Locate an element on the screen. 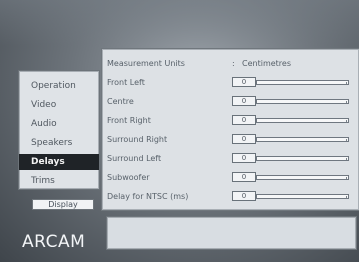 The width and height of the screenshot is (359, 262). menu-item-delays: Delays is located at coordinates (59, 162).